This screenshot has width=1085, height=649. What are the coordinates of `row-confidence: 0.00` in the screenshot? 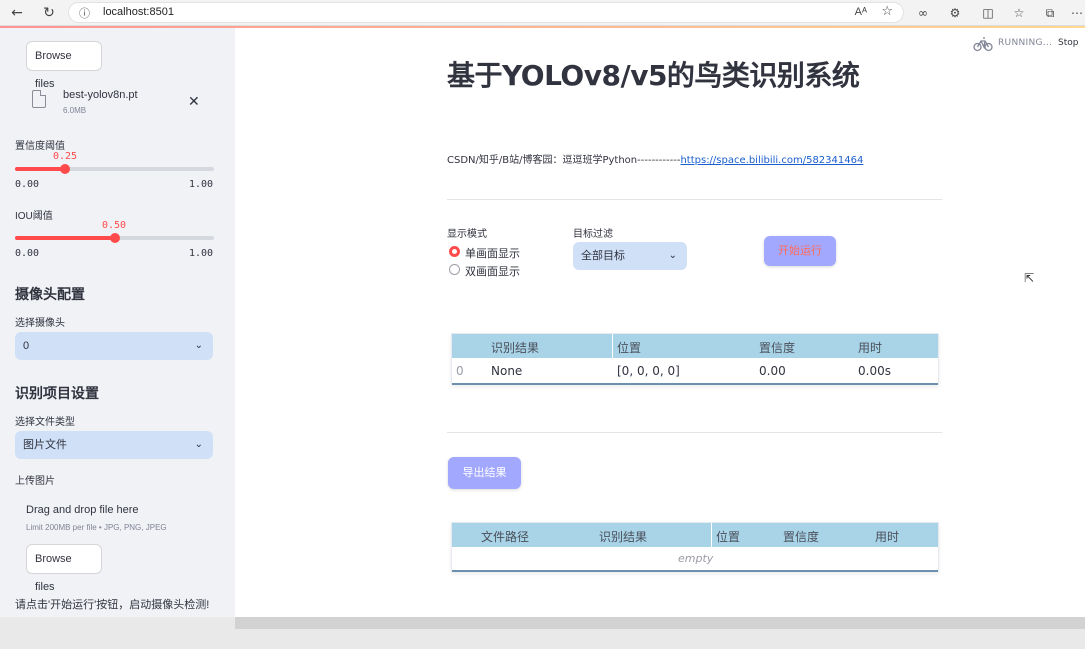 It's located at (772, 371).